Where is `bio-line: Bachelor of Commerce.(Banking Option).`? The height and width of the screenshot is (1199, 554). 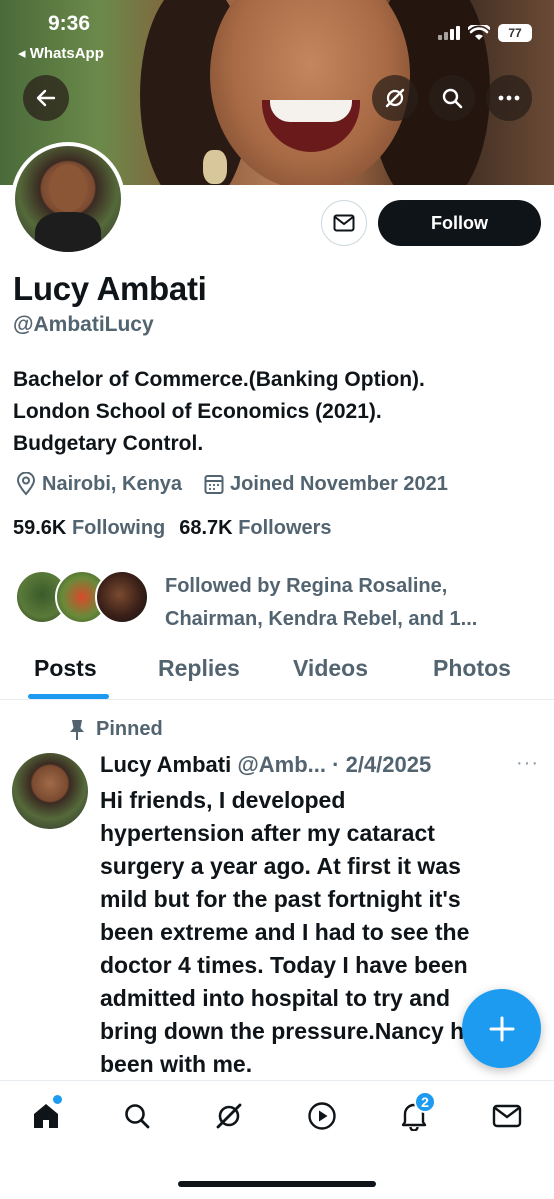
bio-line: Bachelor of Commerce.(Banking Option). is located at coordinates (219, 379).